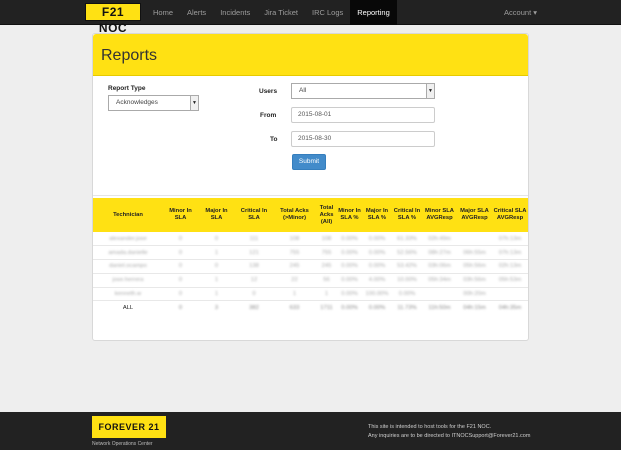  I want to click on table-cell: 11.73%, so click(407, 308).